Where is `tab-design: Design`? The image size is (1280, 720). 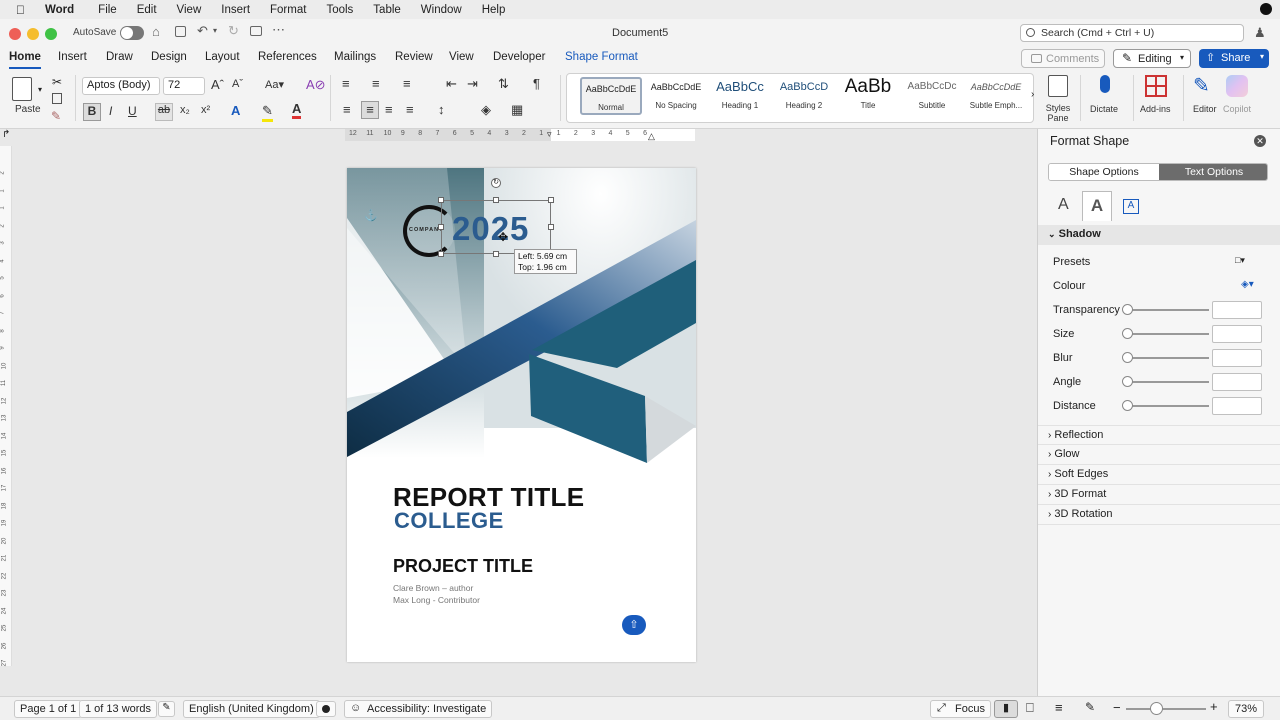
tab-design: Design is located at coordinates (169, 57).